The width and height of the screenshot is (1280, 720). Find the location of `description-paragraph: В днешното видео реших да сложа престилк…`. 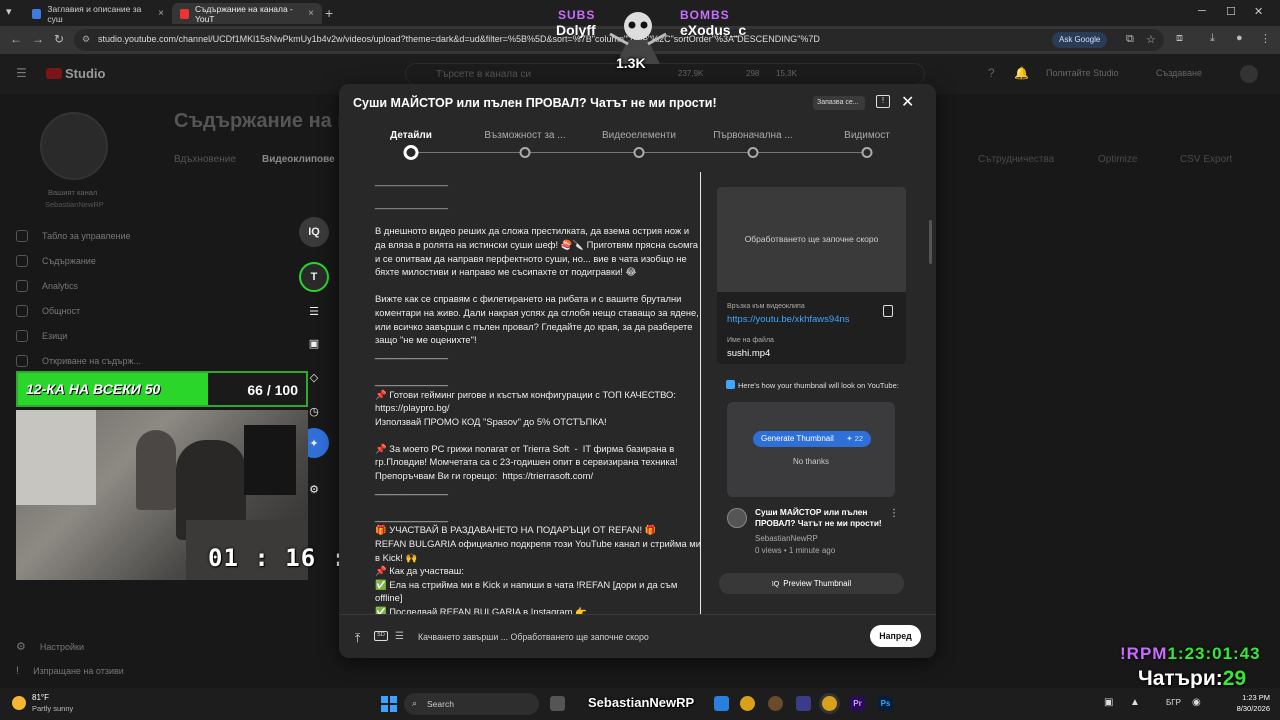

description-paragraph: В днешното видео реших да сложа престилк… is located at coordinates (536, 251).